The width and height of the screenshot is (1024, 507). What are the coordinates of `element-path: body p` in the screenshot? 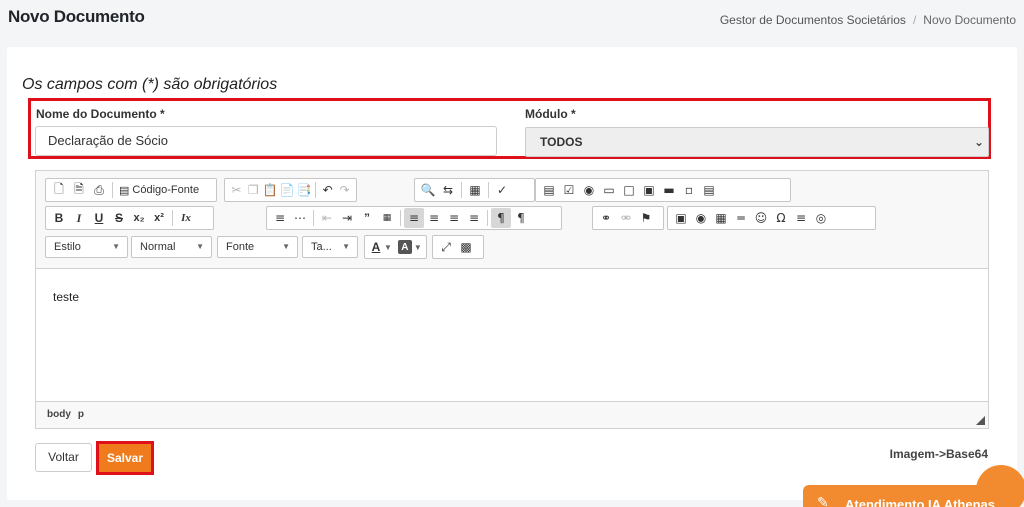 It's located at (69, 414).